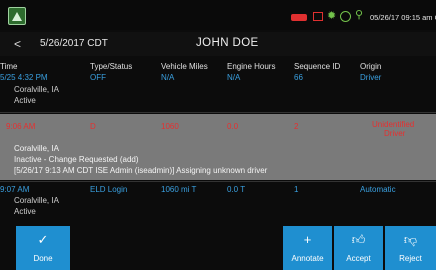  I want to click on cell-type: OFF, so click(98, 77).